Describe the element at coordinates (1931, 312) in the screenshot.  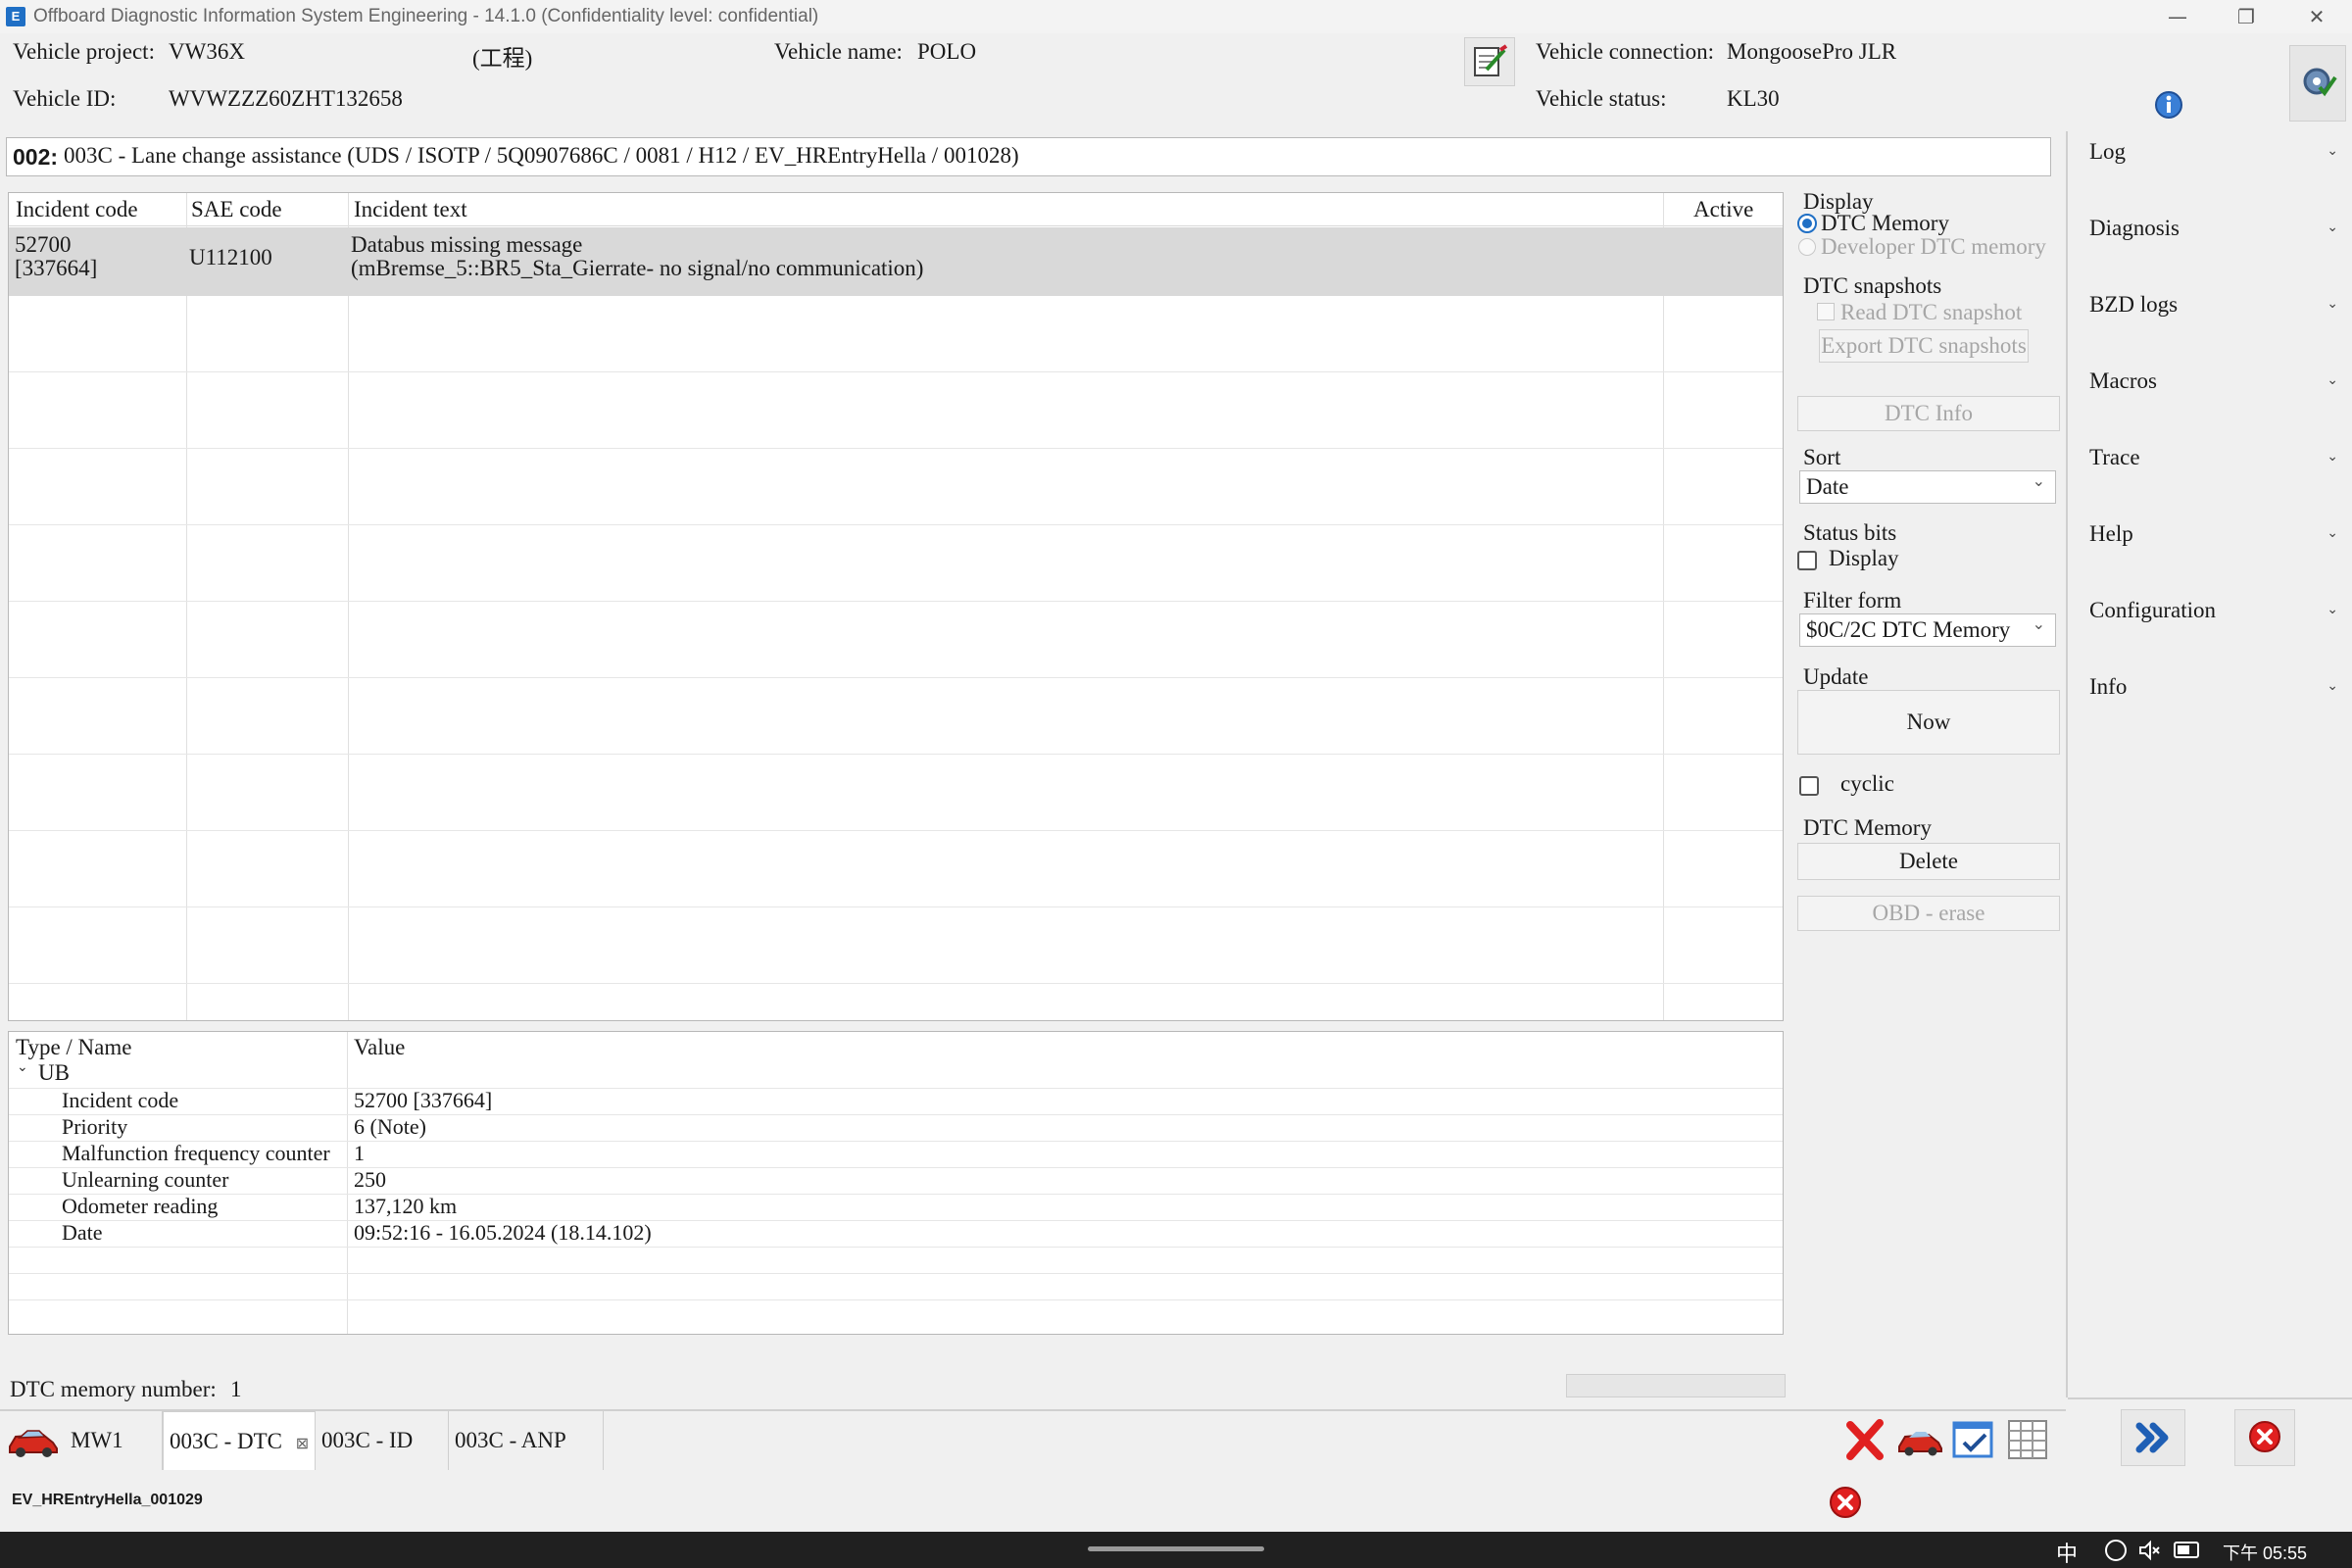
I see `read-snapshot-label: Read DTC snapshot` at that location.